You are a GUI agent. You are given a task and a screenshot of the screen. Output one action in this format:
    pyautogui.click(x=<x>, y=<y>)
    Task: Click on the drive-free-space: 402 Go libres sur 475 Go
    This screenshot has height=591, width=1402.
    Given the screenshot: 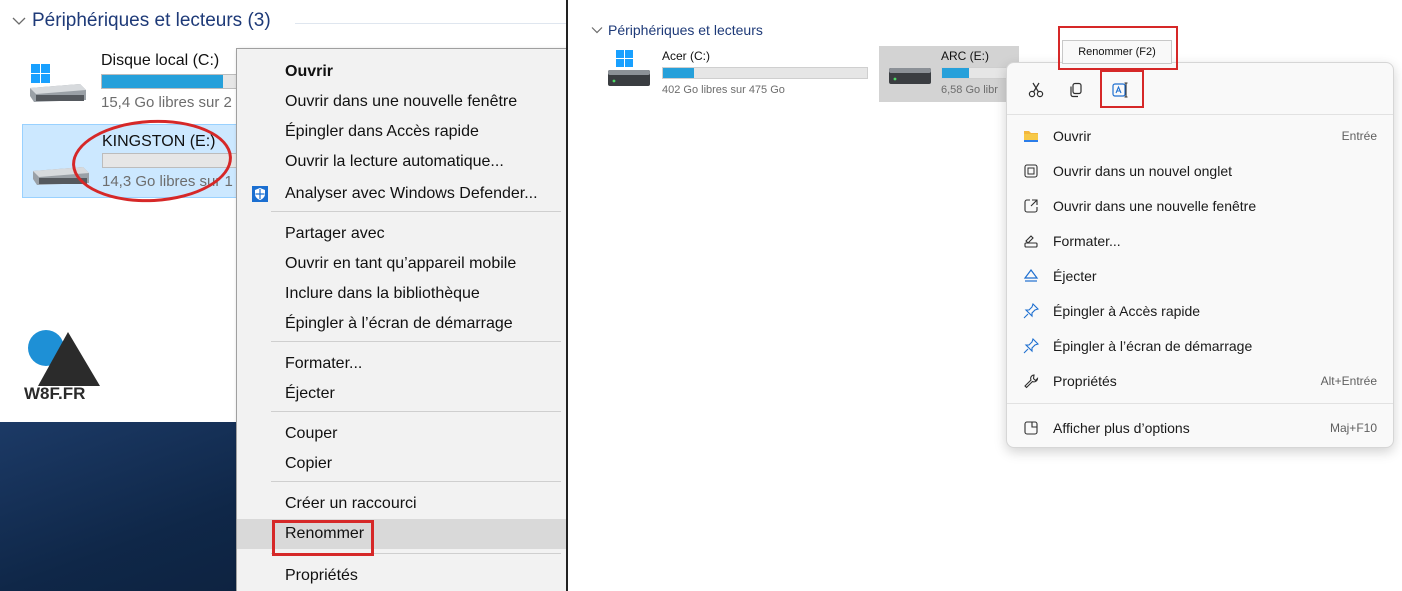 What is the action you would take?
    pyautogui.click(x=723, y=90)
    